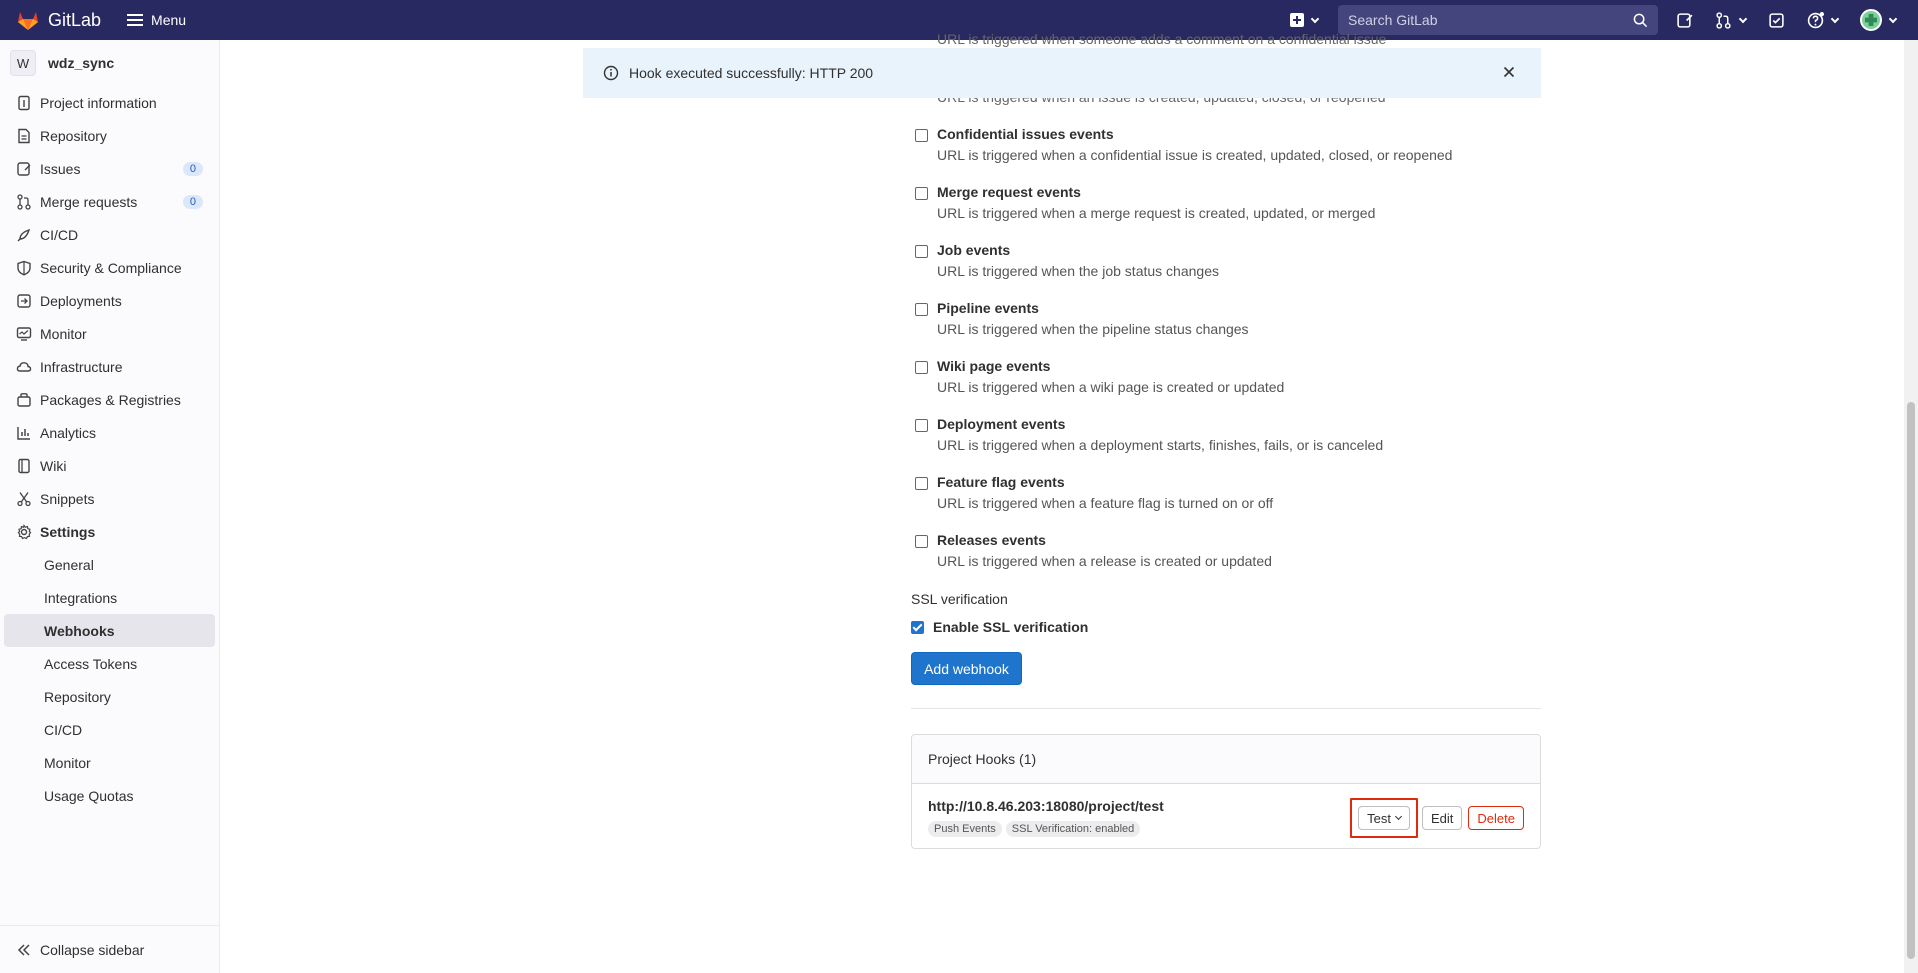 The width and height of the screenshot is (1918, 973). What do you see at coordinates (966, 668) in the screenshot?
I see `add-webhook-button: Add webhook` at bounding box center [966, 668].